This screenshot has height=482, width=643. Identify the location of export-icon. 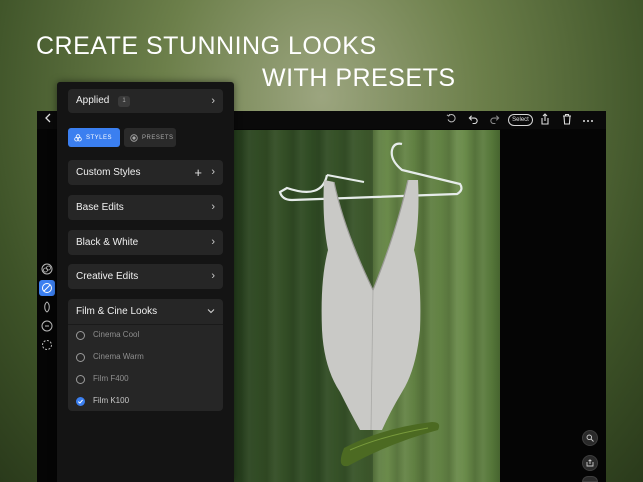
(590, 463).